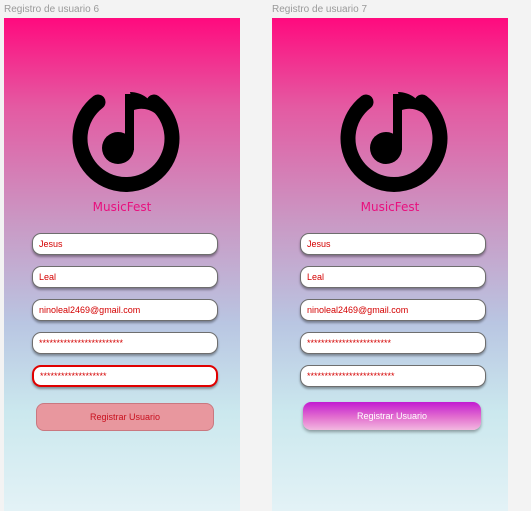 The image size is (531, 511). I want to click on confirm-password-field: *******************, so click(125, 376).